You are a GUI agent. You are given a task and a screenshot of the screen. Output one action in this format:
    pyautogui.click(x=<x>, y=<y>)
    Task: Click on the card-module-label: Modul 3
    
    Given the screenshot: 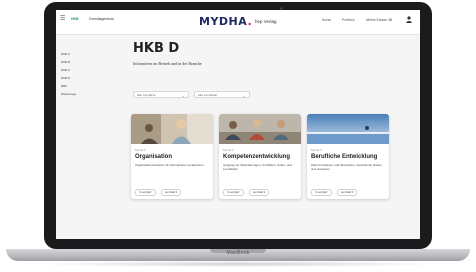 What is the action you would take?
    pyautogui.click(x=316, y=150)
    